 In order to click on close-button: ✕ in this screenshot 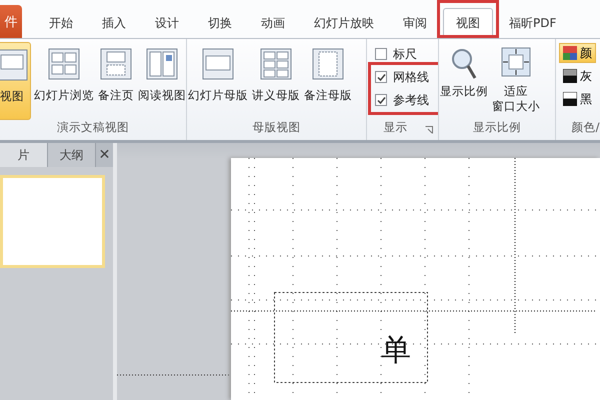, I will do `click(104, 155)`.